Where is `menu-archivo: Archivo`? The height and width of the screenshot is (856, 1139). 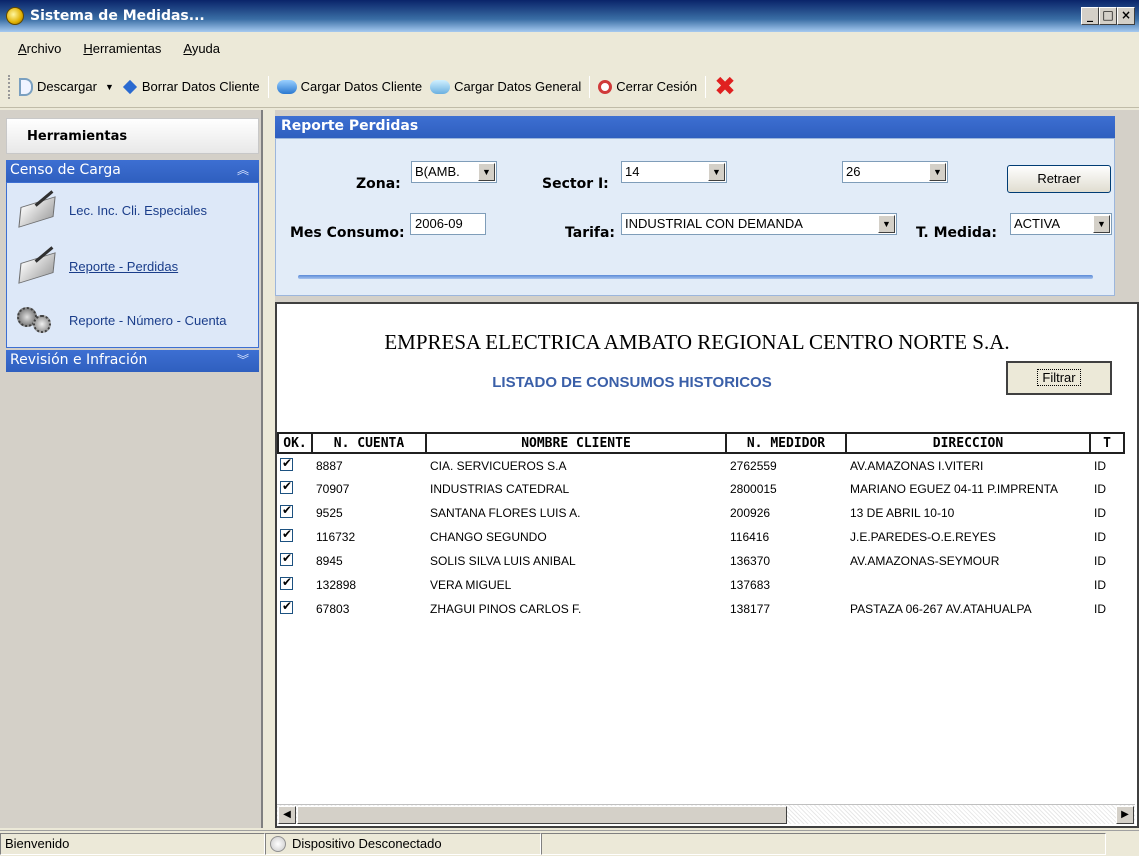 menu-archivo: Archivo is located at coordinates (39, 48).